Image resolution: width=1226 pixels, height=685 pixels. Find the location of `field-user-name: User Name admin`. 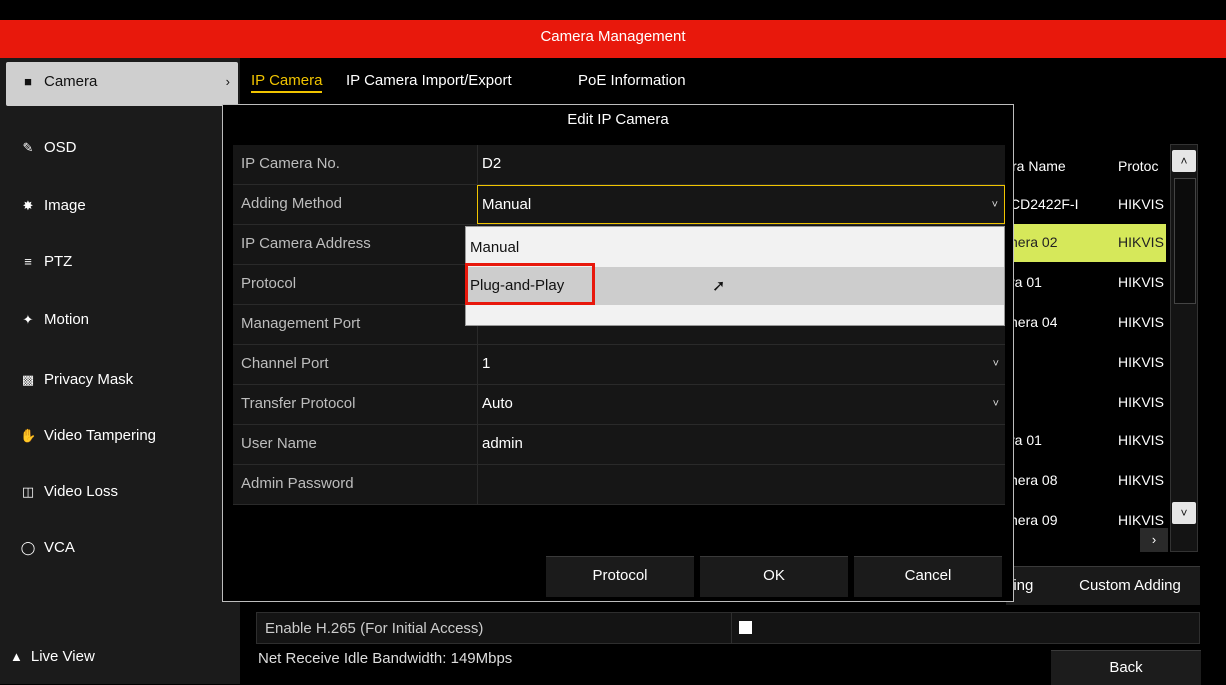

field-user-name: User Name admin is located at coordinates (619, 445).